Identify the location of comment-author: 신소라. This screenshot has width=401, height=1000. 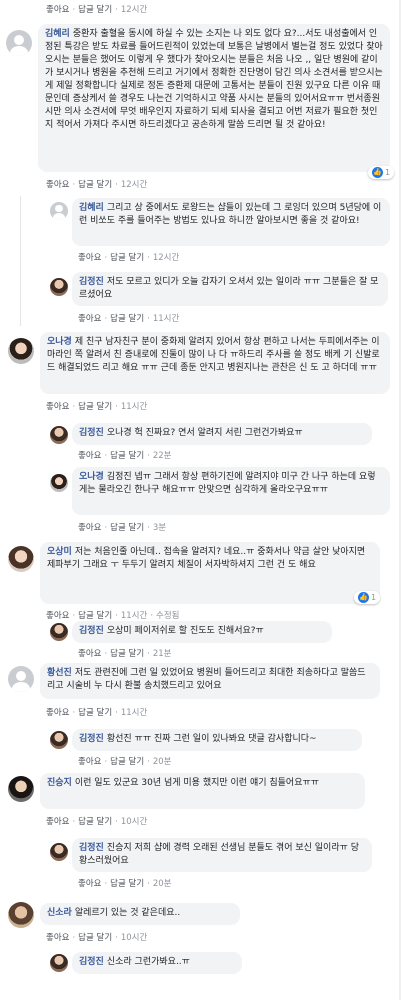
(59, 913).